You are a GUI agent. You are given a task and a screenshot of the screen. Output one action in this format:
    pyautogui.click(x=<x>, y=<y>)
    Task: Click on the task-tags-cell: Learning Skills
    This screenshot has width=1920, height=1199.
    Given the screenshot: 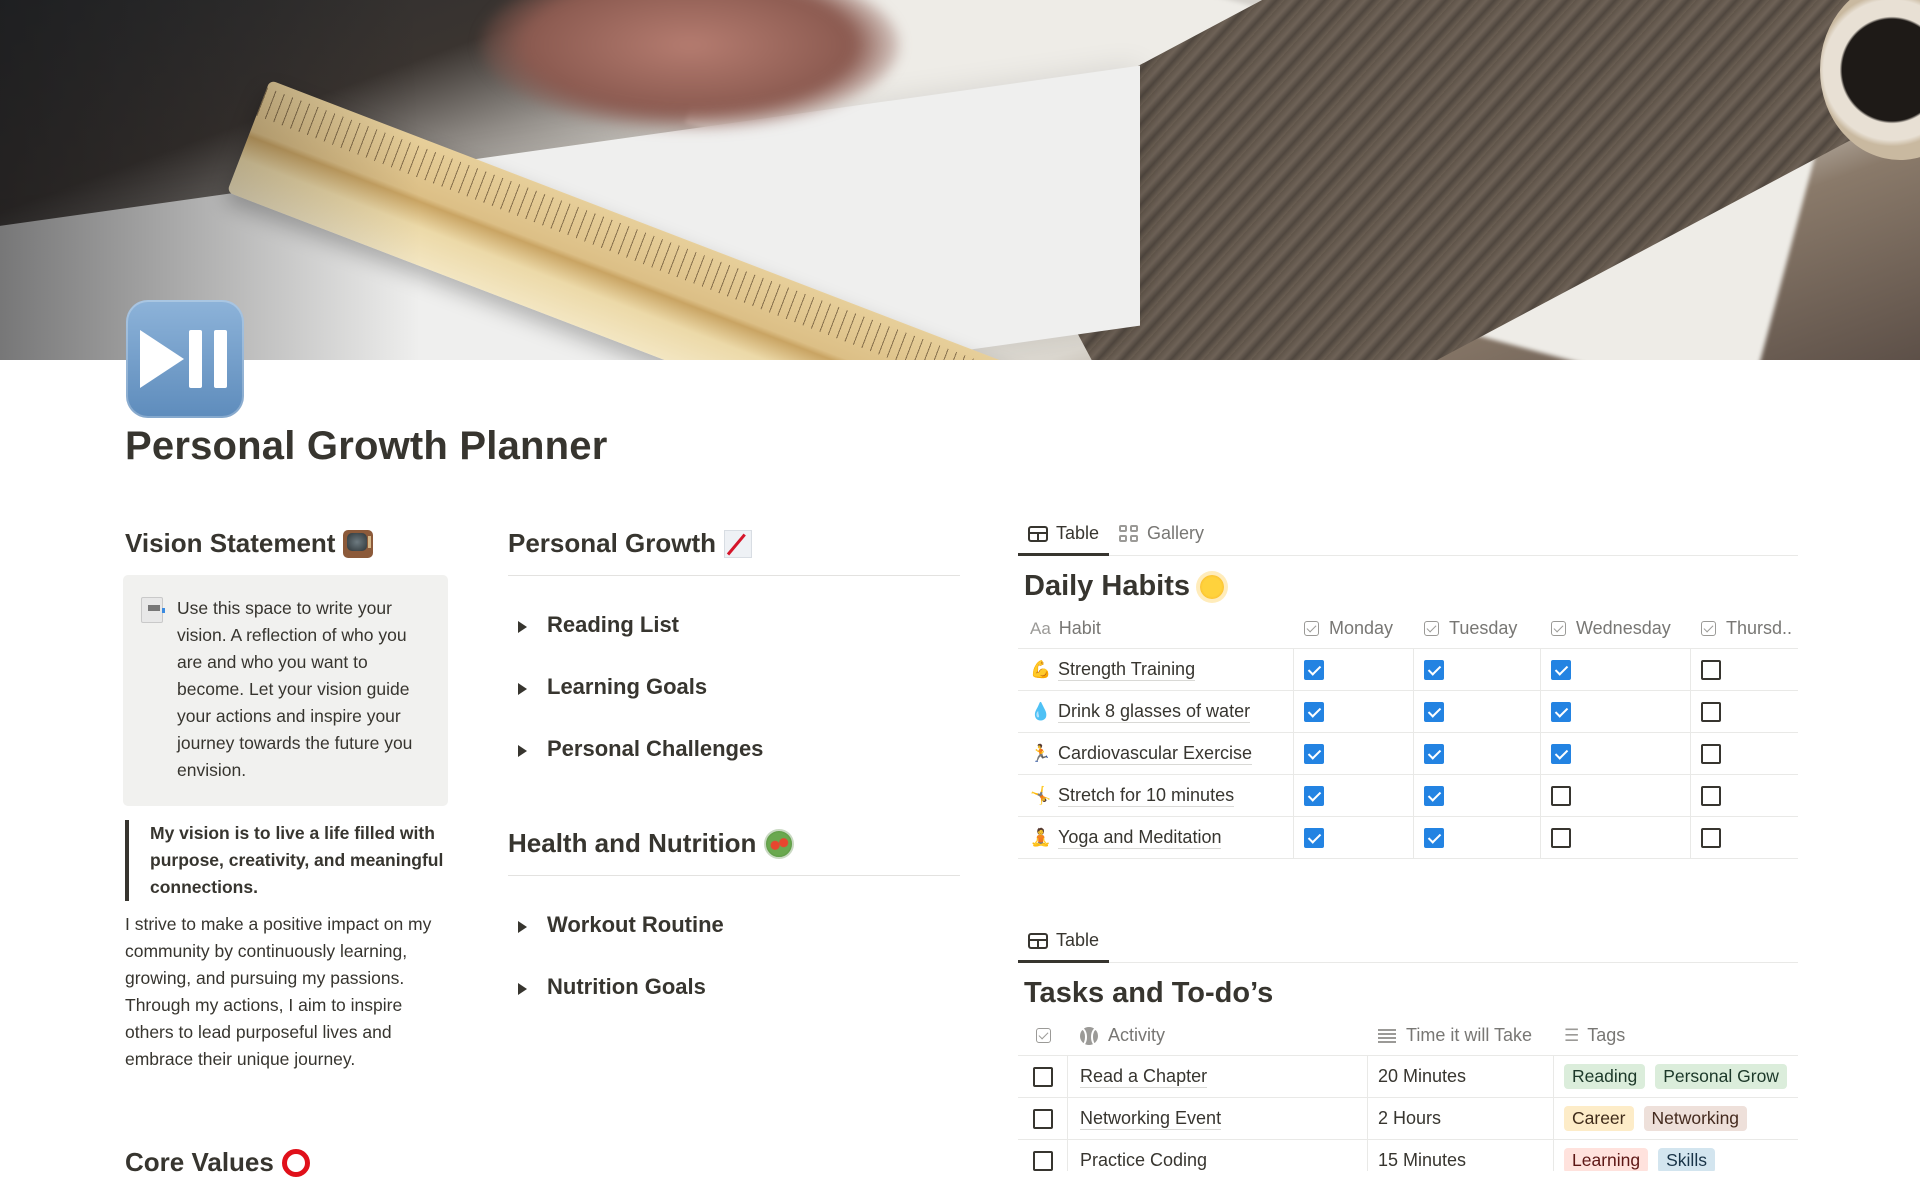 What is the action you would take?
    pyautogui.click(x=1674, y=1155)
    